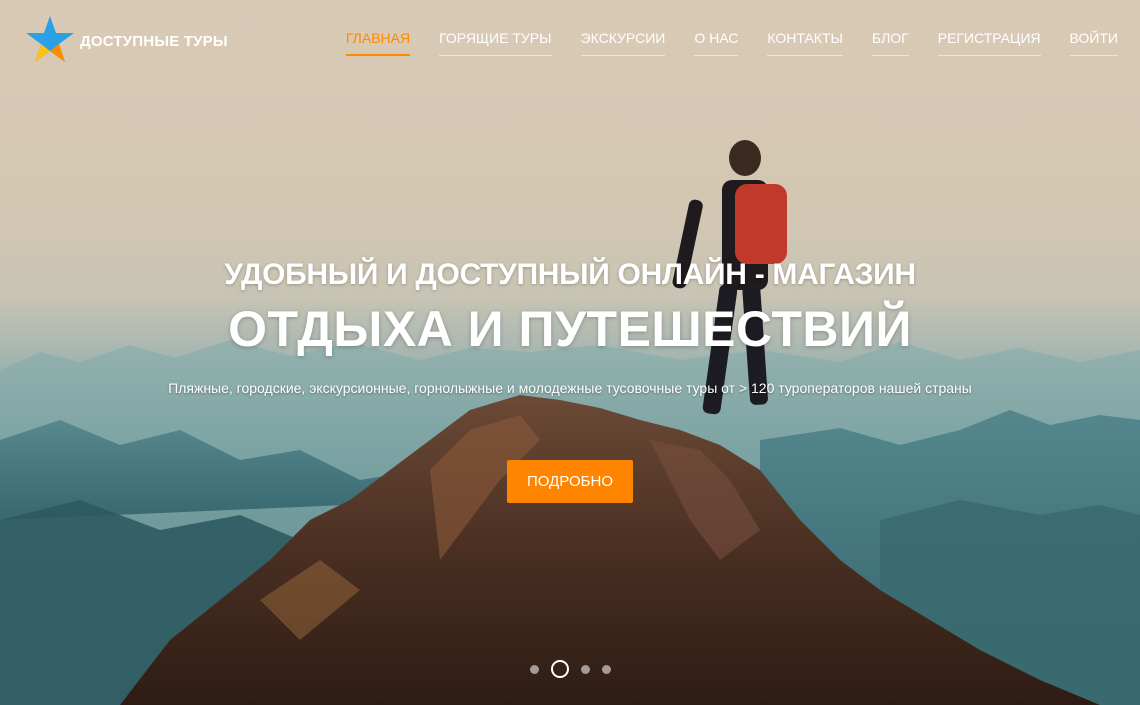  Describe the element at coordinates (154, 41) in the screenshot. I see `brand-name: ДОСТУПНЫЕ ТУРЫ` at that location.